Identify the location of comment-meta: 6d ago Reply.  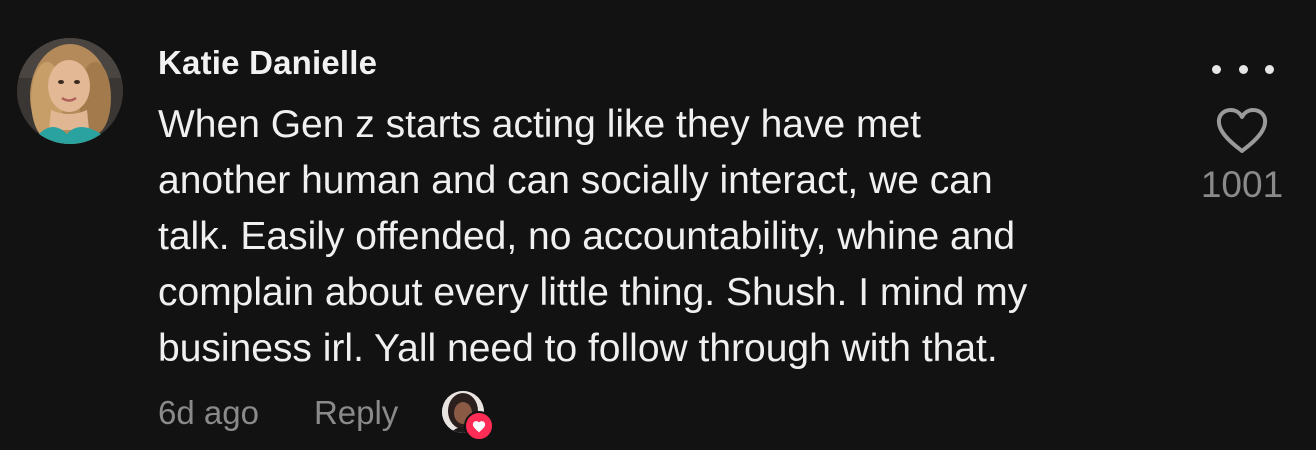
(326, 414).